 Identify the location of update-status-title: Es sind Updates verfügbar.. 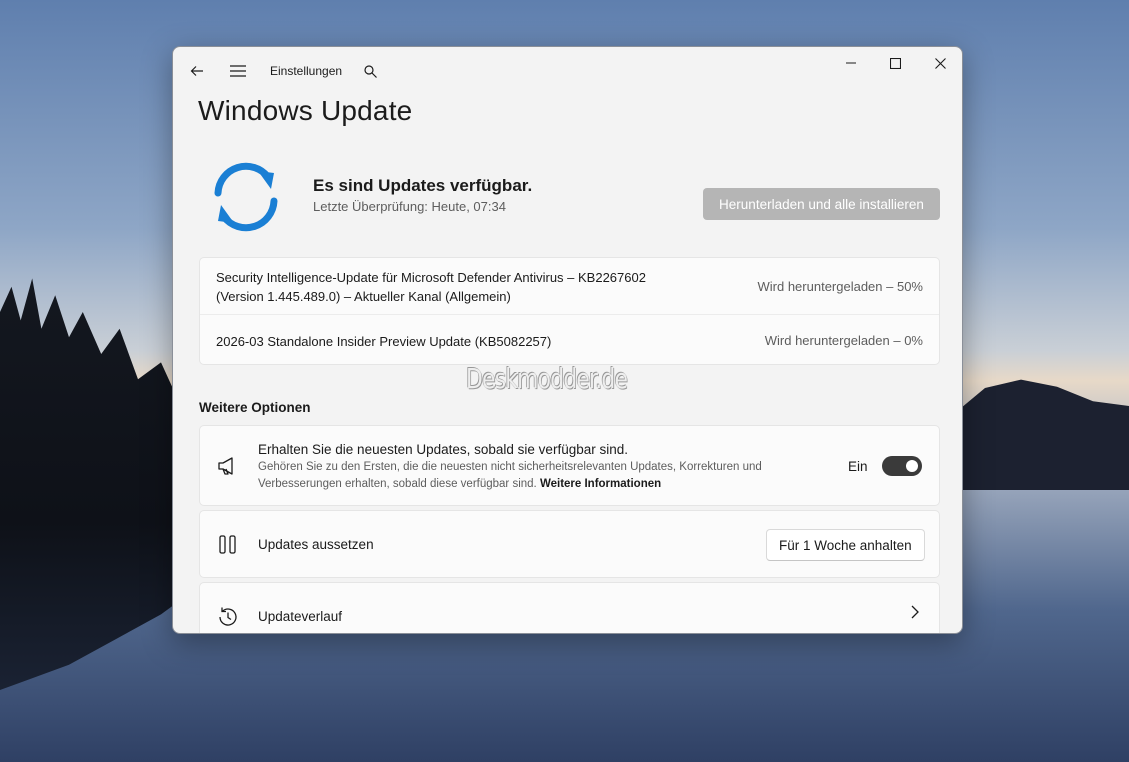
(423, 185).